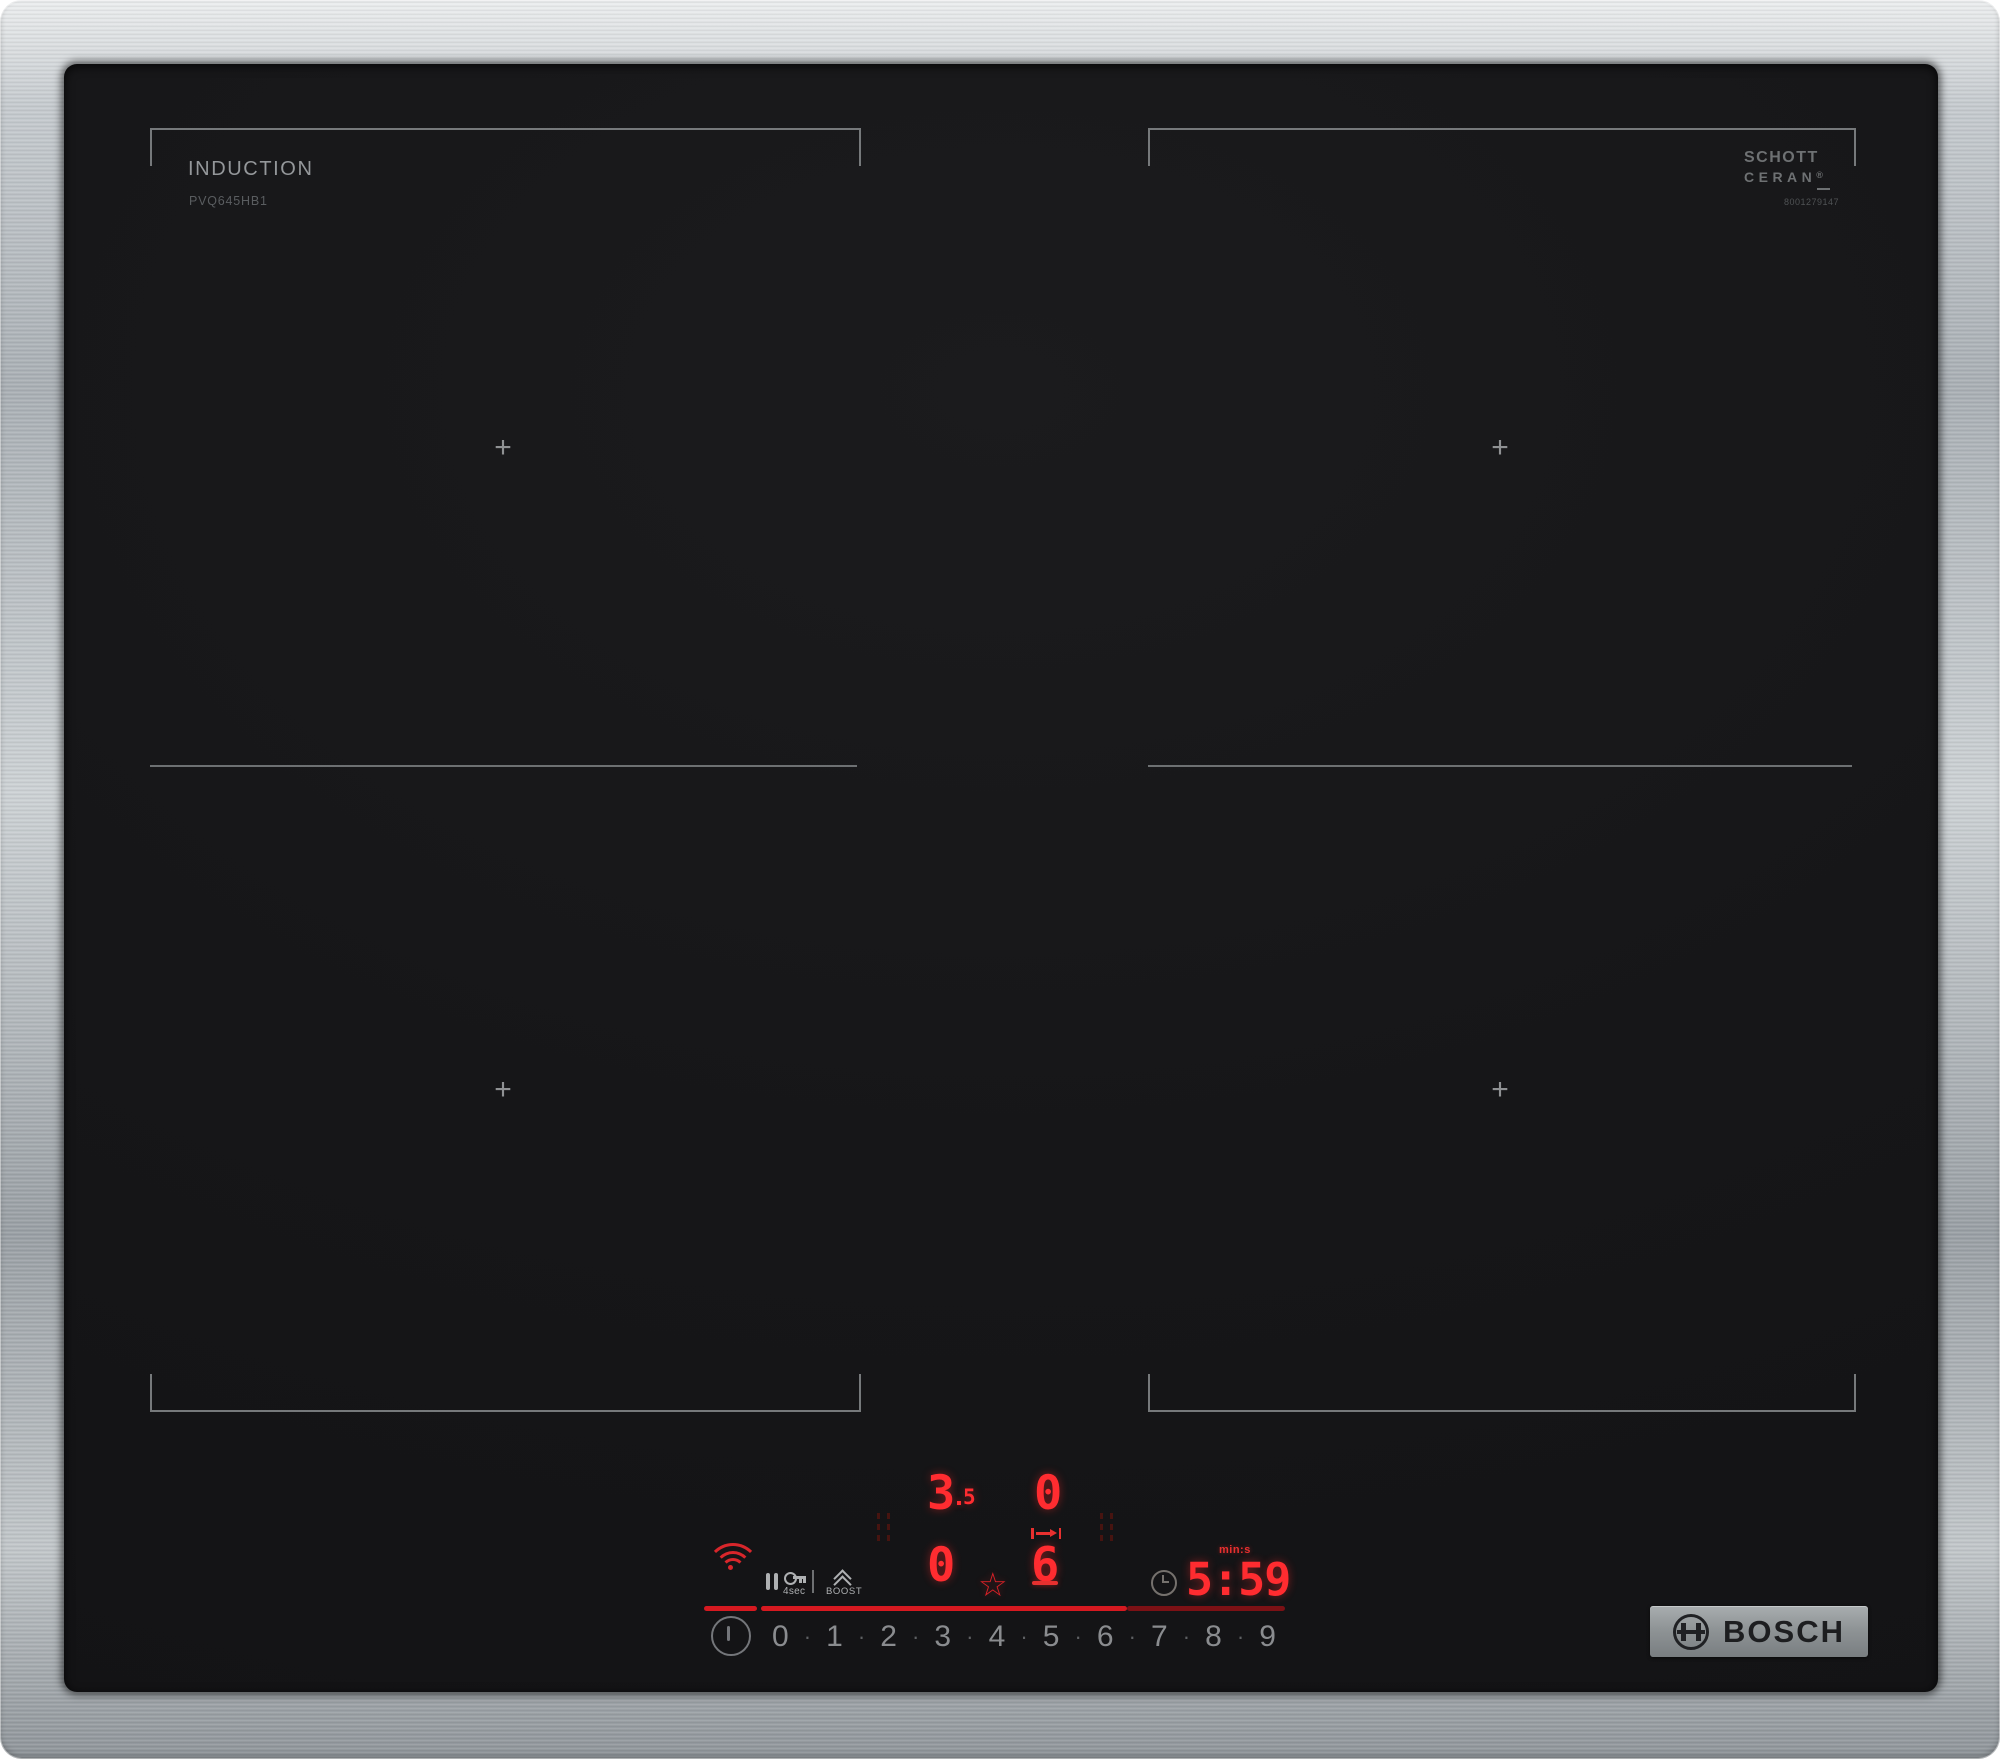  What do you see at coordinates (1784, 1631) in the screenshot?
I see `bosch-logo-text: BOSCH` at bounding box center [1784, 1631].